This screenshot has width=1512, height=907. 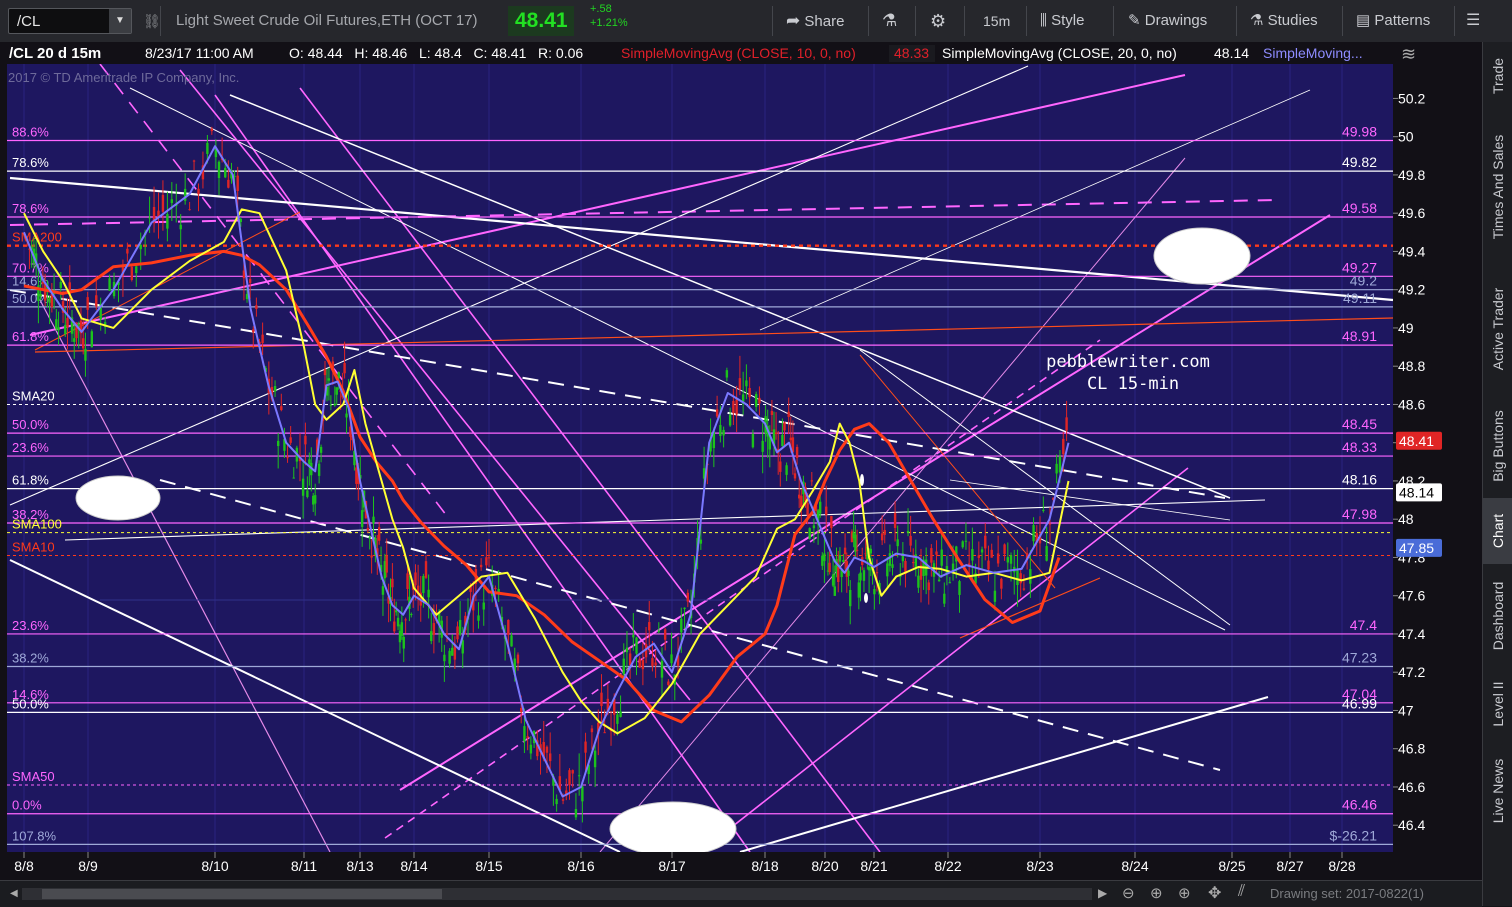 What do you see at coordinates (1231, 53) in the screenshot?
I see `sma20-legend-value: 48.14` at bounding box center [1231, 53].